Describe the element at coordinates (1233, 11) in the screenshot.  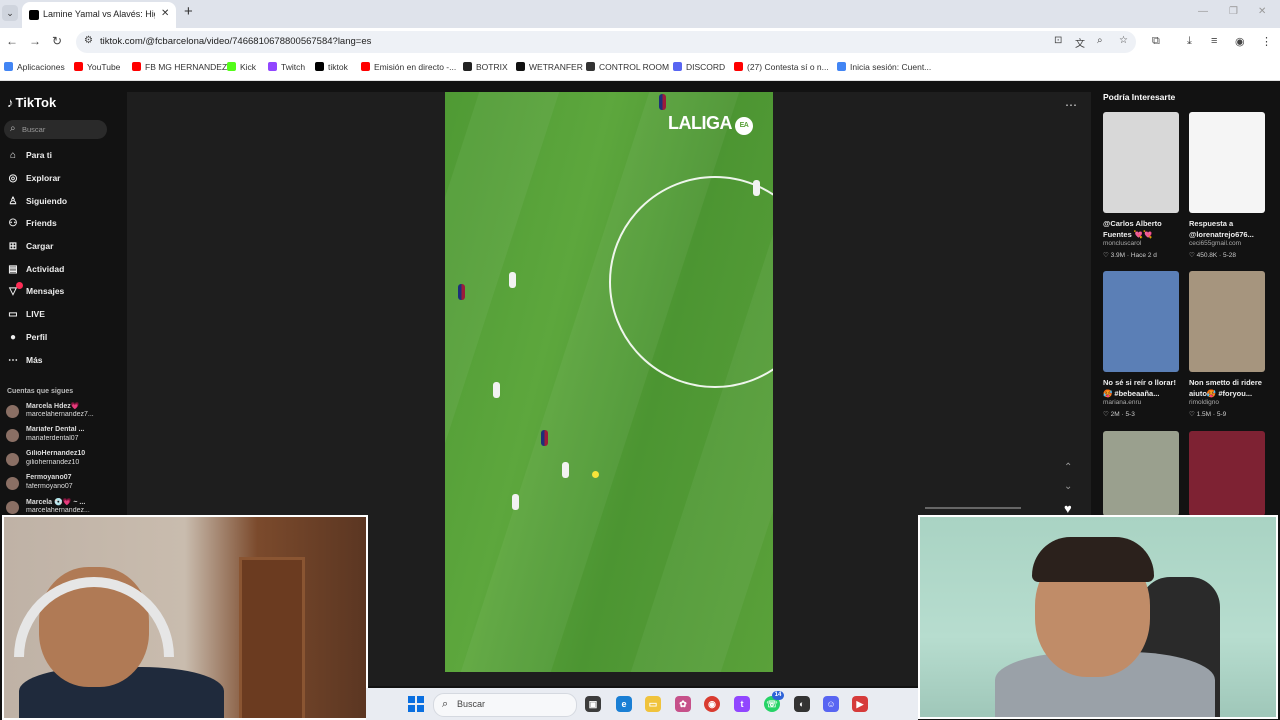
I see `maximize-icon: ❐` at that location.